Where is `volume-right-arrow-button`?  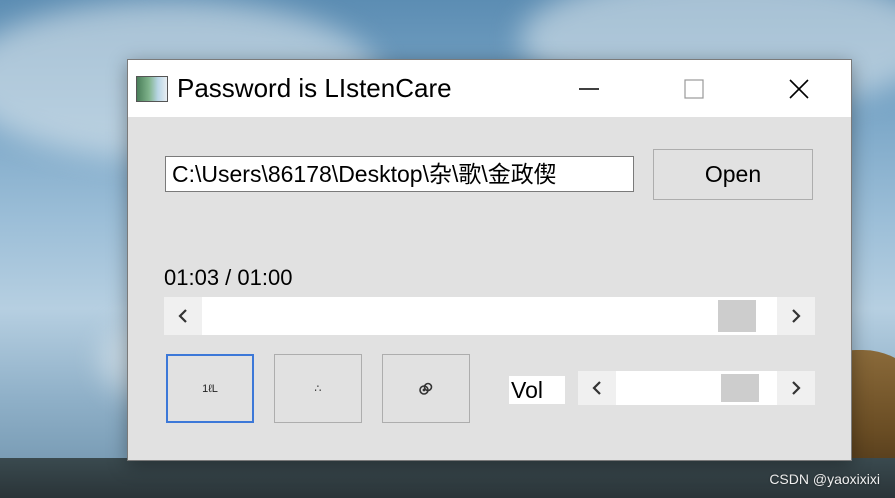 volume-right-arrow-button is located at coordinates (796, 388).